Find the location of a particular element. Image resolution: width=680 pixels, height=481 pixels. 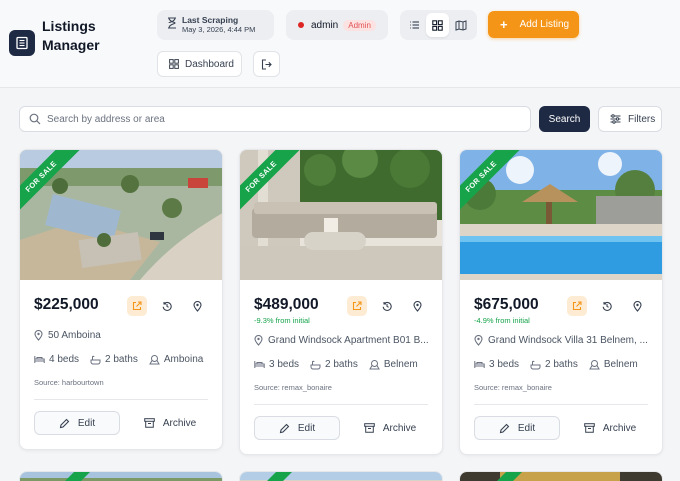

map-view-button is located at coordinates (460, 25).